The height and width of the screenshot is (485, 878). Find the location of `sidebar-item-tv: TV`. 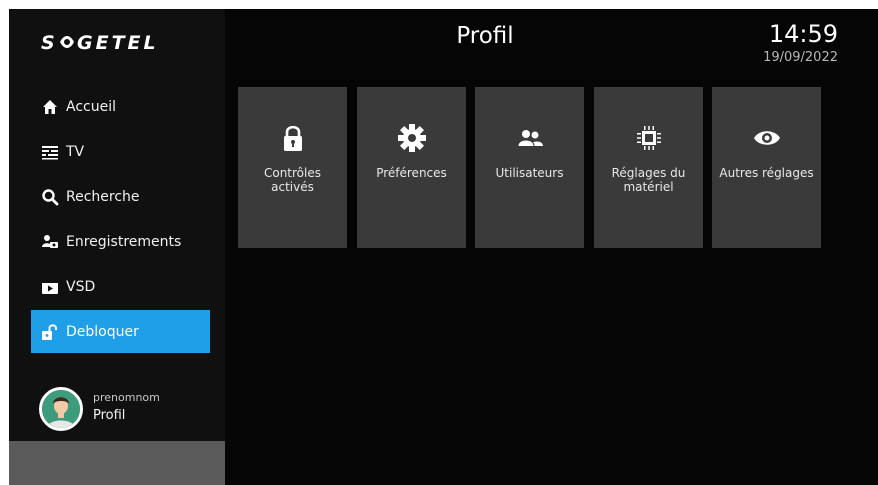

sidebar-item-tv: TV is located at coordinates (120, 151).